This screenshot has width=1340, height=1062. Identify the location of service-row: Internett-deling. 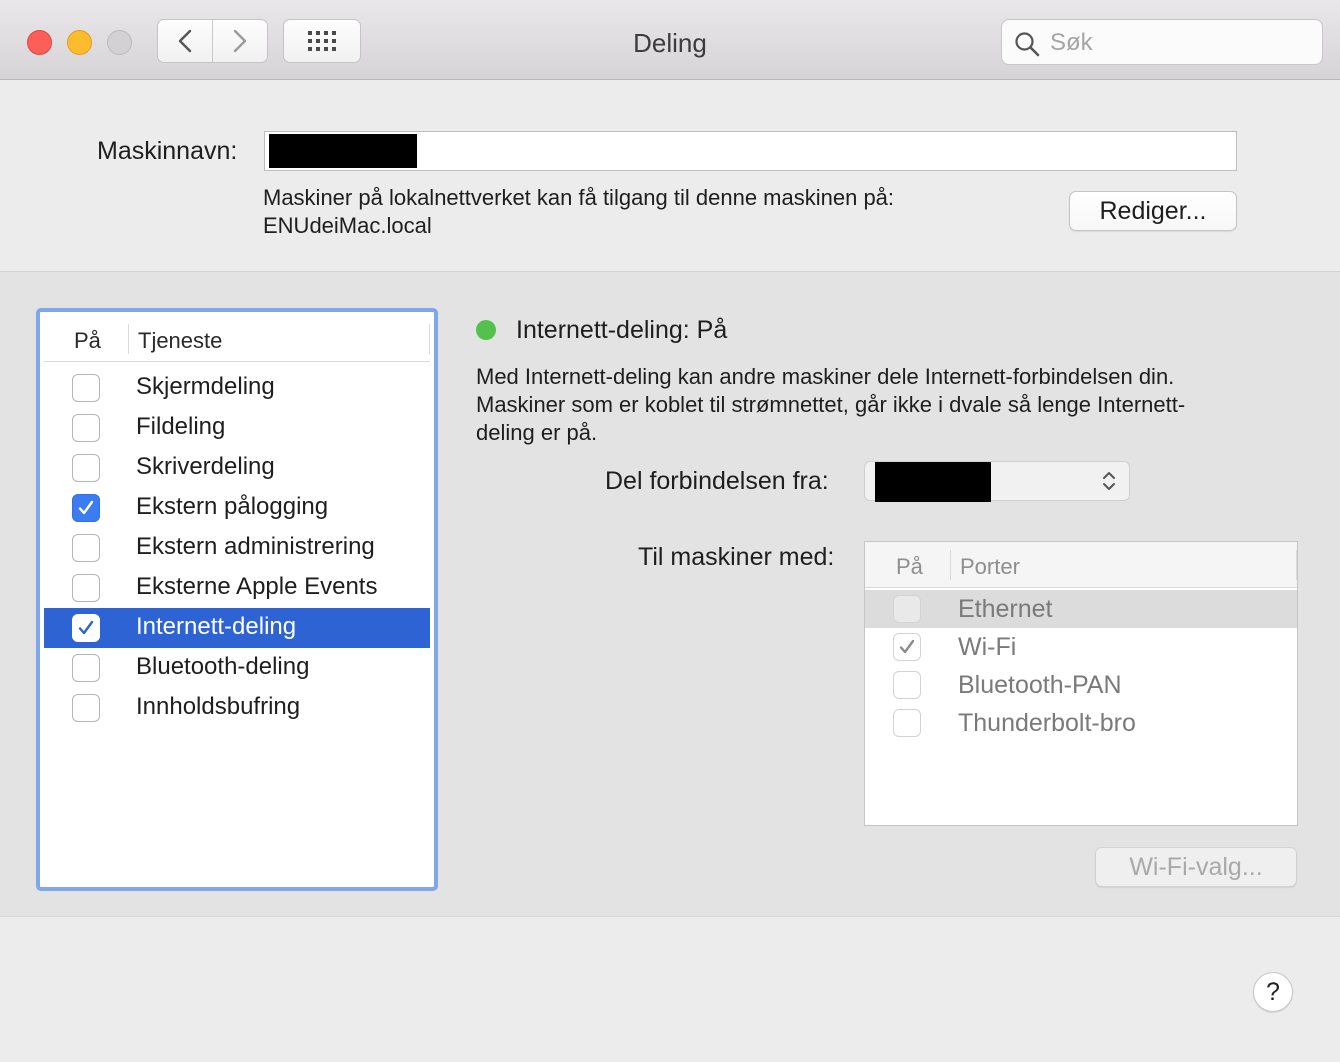
(237, 628).